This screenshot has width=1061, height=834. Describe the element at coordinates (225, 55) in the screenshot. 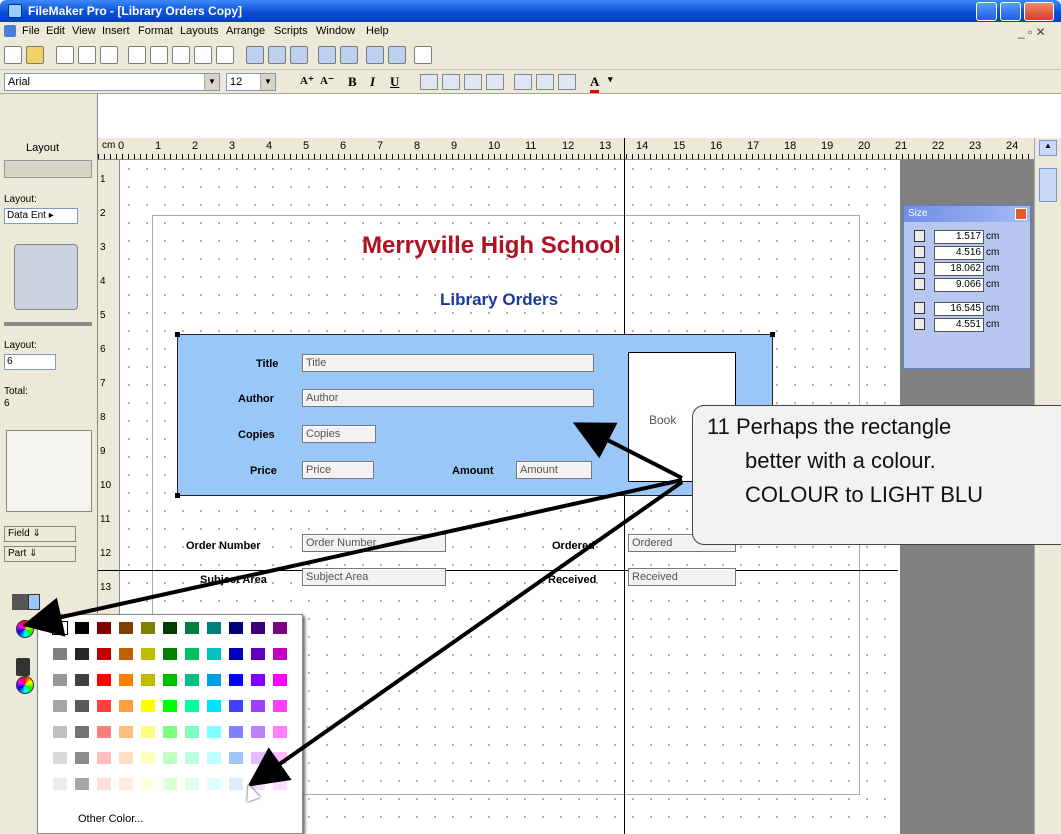

I see `undo-icon` at that location.